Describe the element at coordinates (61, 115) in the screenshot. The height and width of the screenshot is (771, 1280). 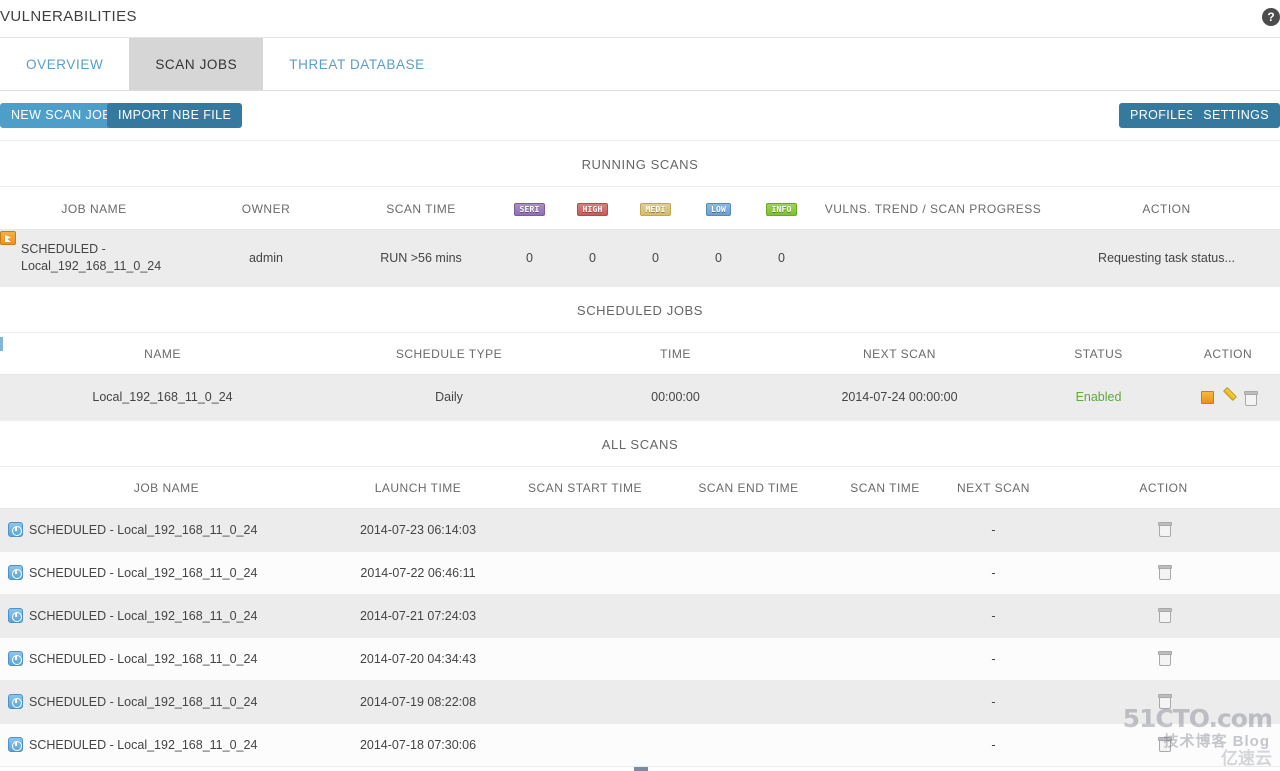
I see `new-scan-job-button: NEW SCAN JOB` at that location.